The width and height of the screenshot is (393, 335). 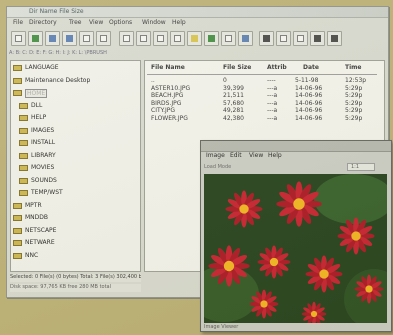 I want to click on menu-view: View, so click(x=96, y=22).